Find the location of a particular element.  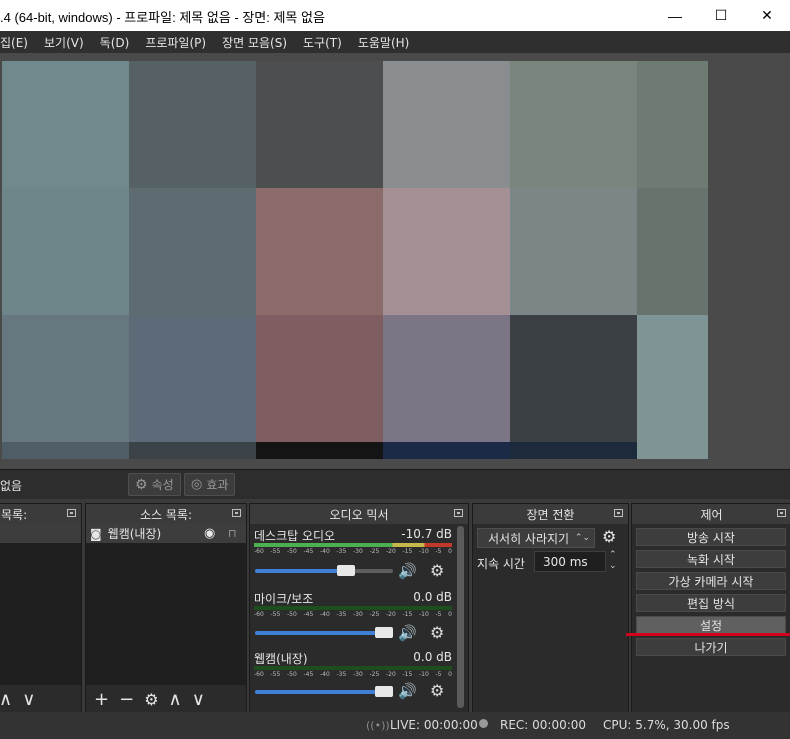

mixer-scrollbar is located at coordinates (460, 617).